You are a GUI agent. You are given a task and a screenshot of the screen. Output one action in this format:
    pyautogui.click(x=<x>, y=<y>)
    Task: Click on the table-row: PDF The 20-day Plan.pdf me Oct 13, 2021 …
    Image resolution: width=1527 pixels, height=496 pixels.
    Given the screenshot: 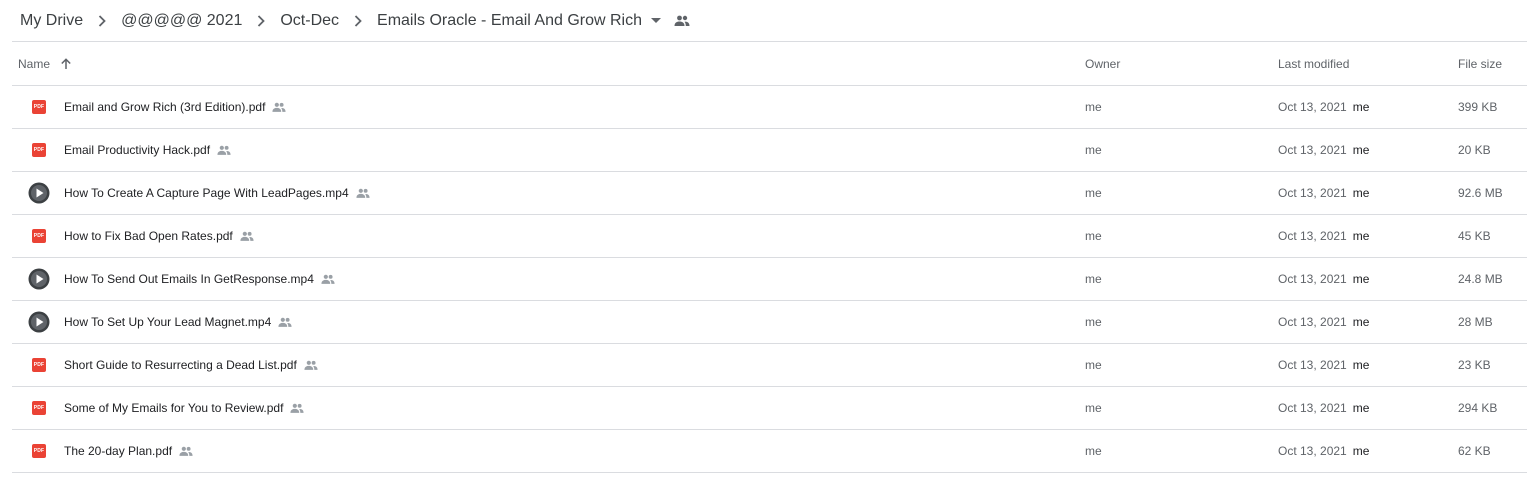 What is the action you would take?
    pyautogui.click(x=769, y=451)
    